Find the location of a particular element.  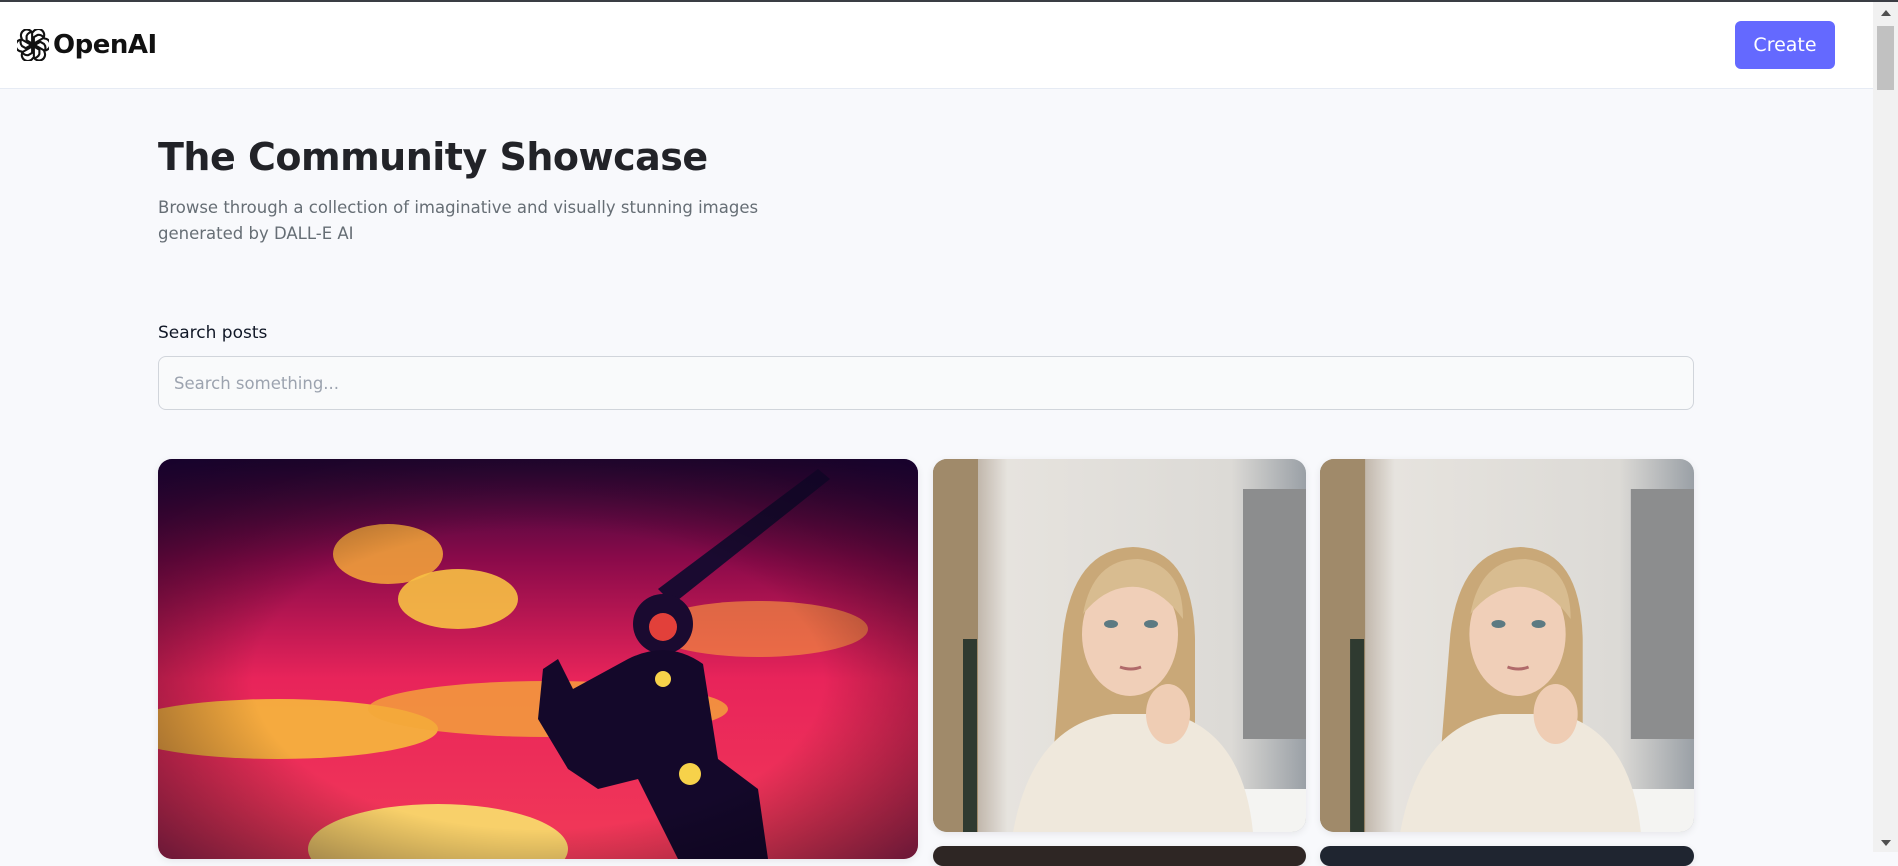

brand-name: OpenAI is located at coordinates (105, 45).